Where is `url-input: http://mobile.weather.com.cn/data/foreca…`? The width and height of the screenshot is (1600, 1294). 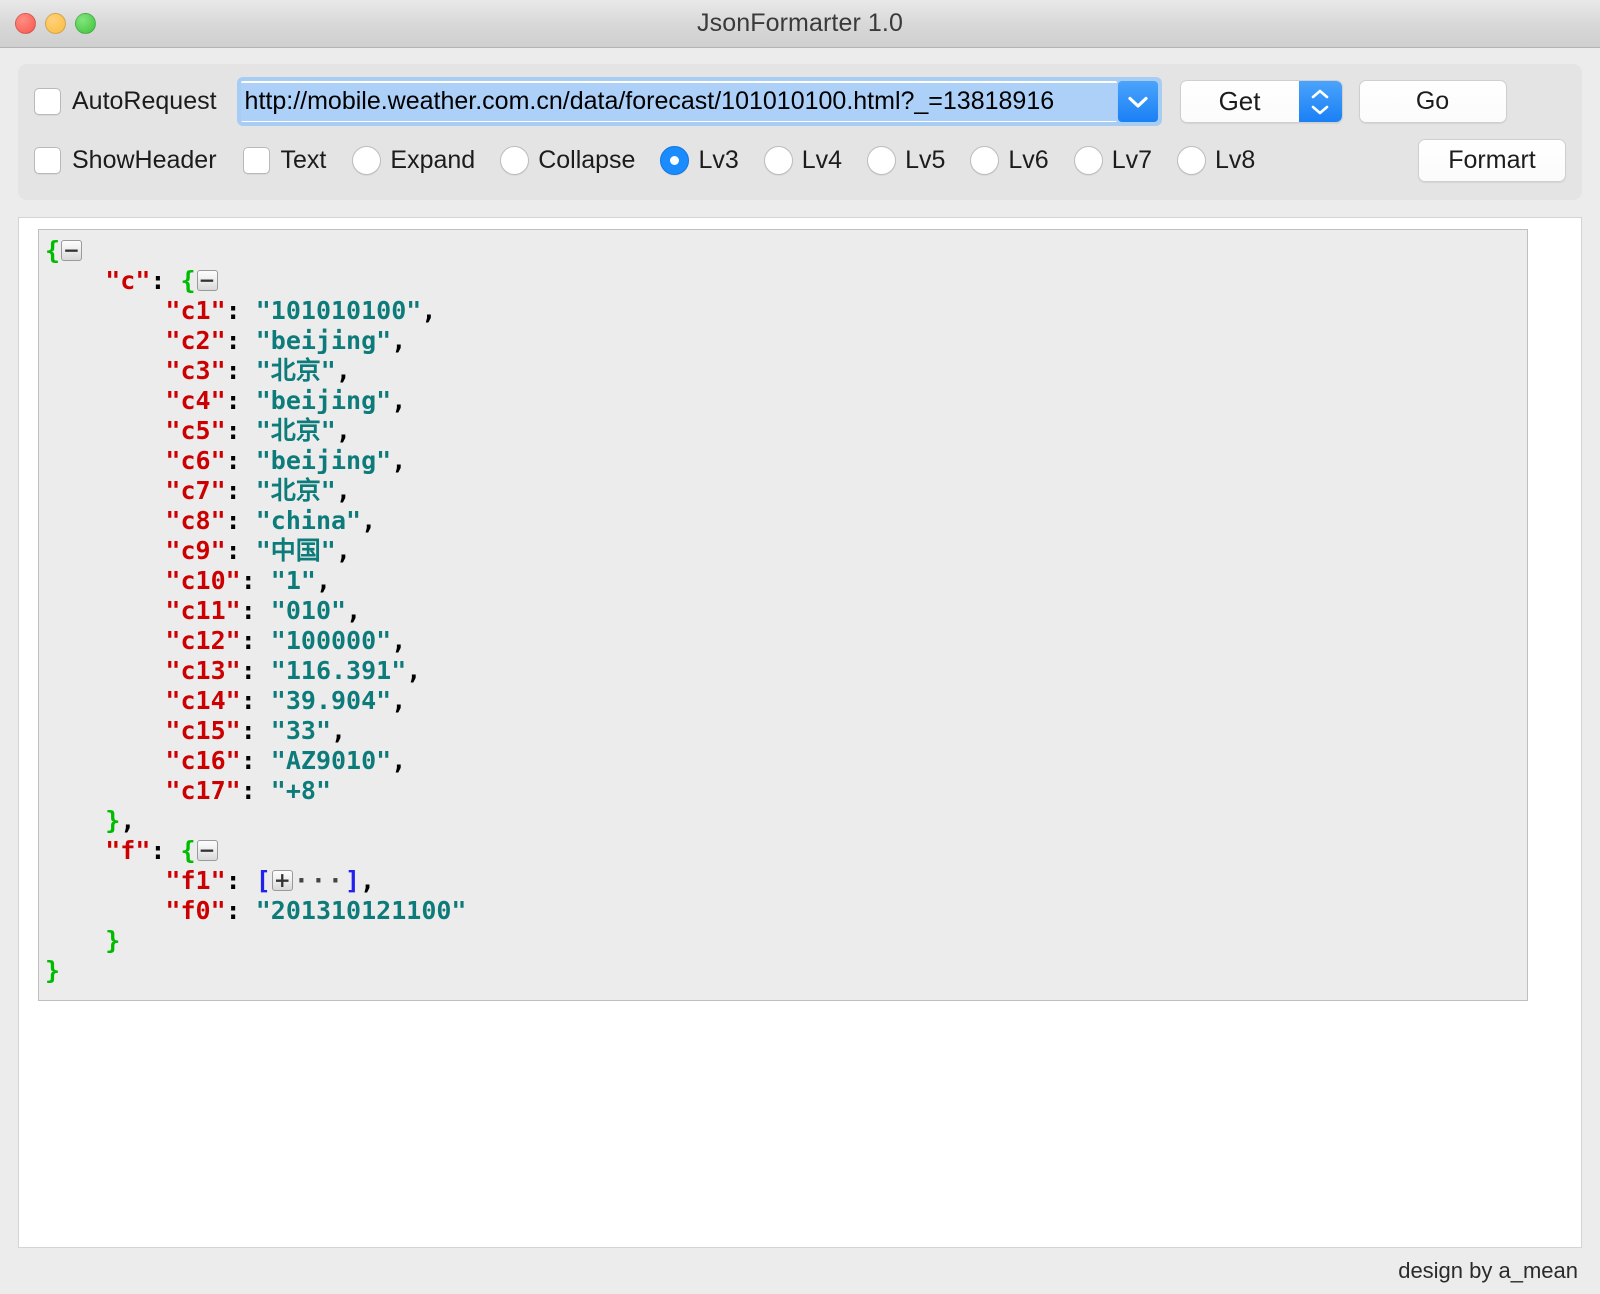
url-input: http://mobile.weather.com.cn/data/foreca… is located at coordinates (678, 101).